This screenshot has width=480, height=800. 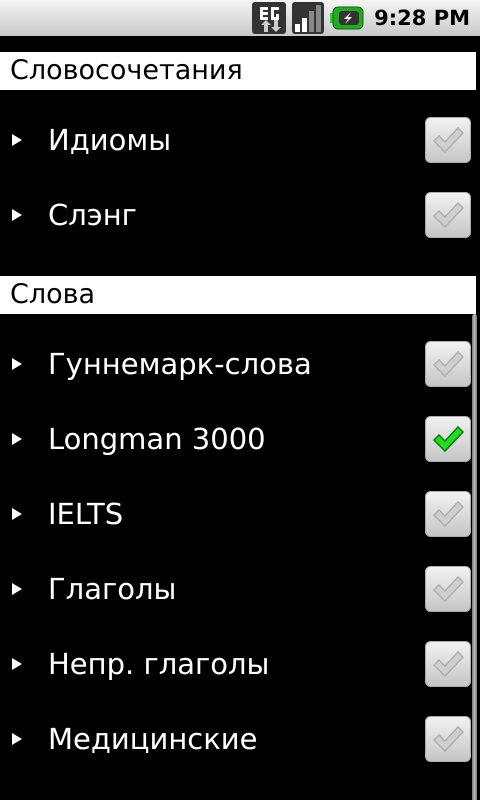 What do you see at coordinates (157, 439) in the screenshot?
I see `list-item-label: Longman 3000` at bounding box center [157, 439].